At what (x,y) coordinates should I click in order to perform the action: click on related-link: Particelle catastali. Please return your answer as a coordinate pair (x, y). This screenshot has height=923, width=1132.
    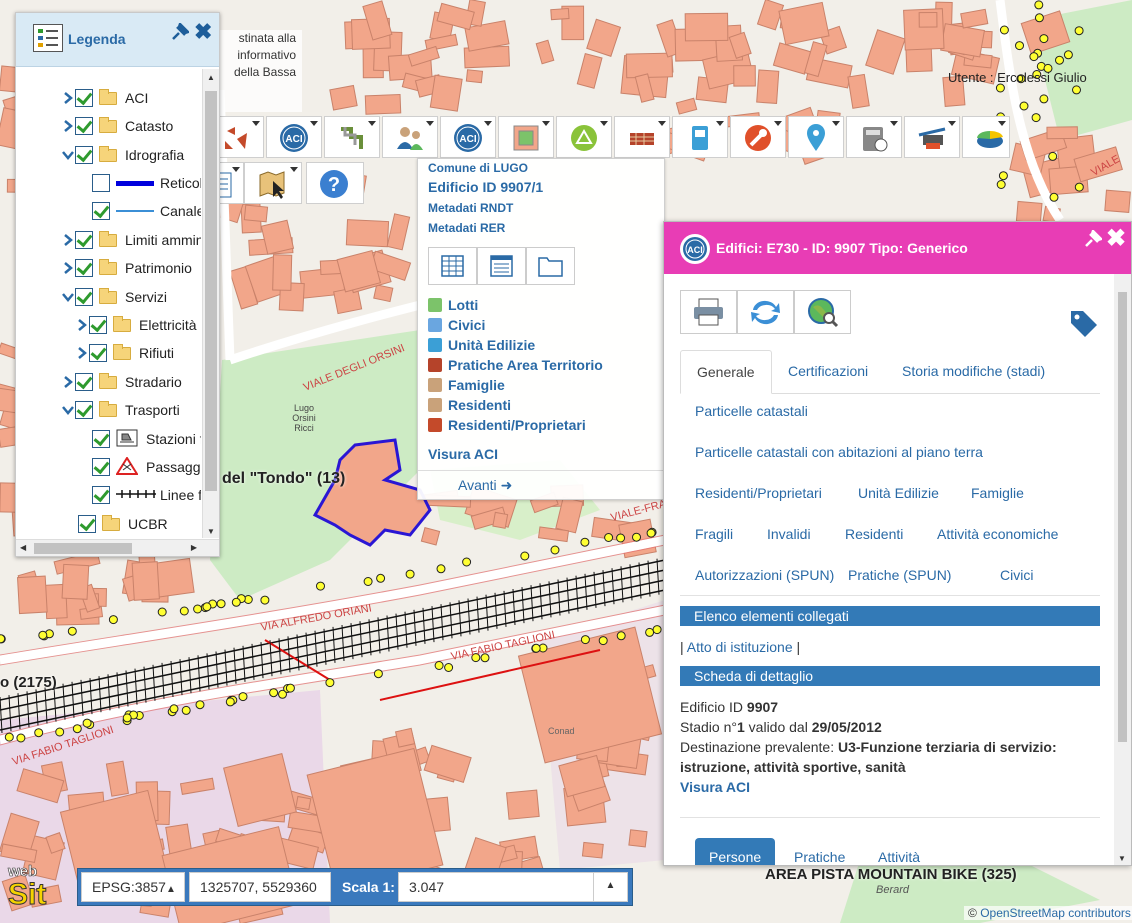
    Looking at the image, I should click on (751, 411).